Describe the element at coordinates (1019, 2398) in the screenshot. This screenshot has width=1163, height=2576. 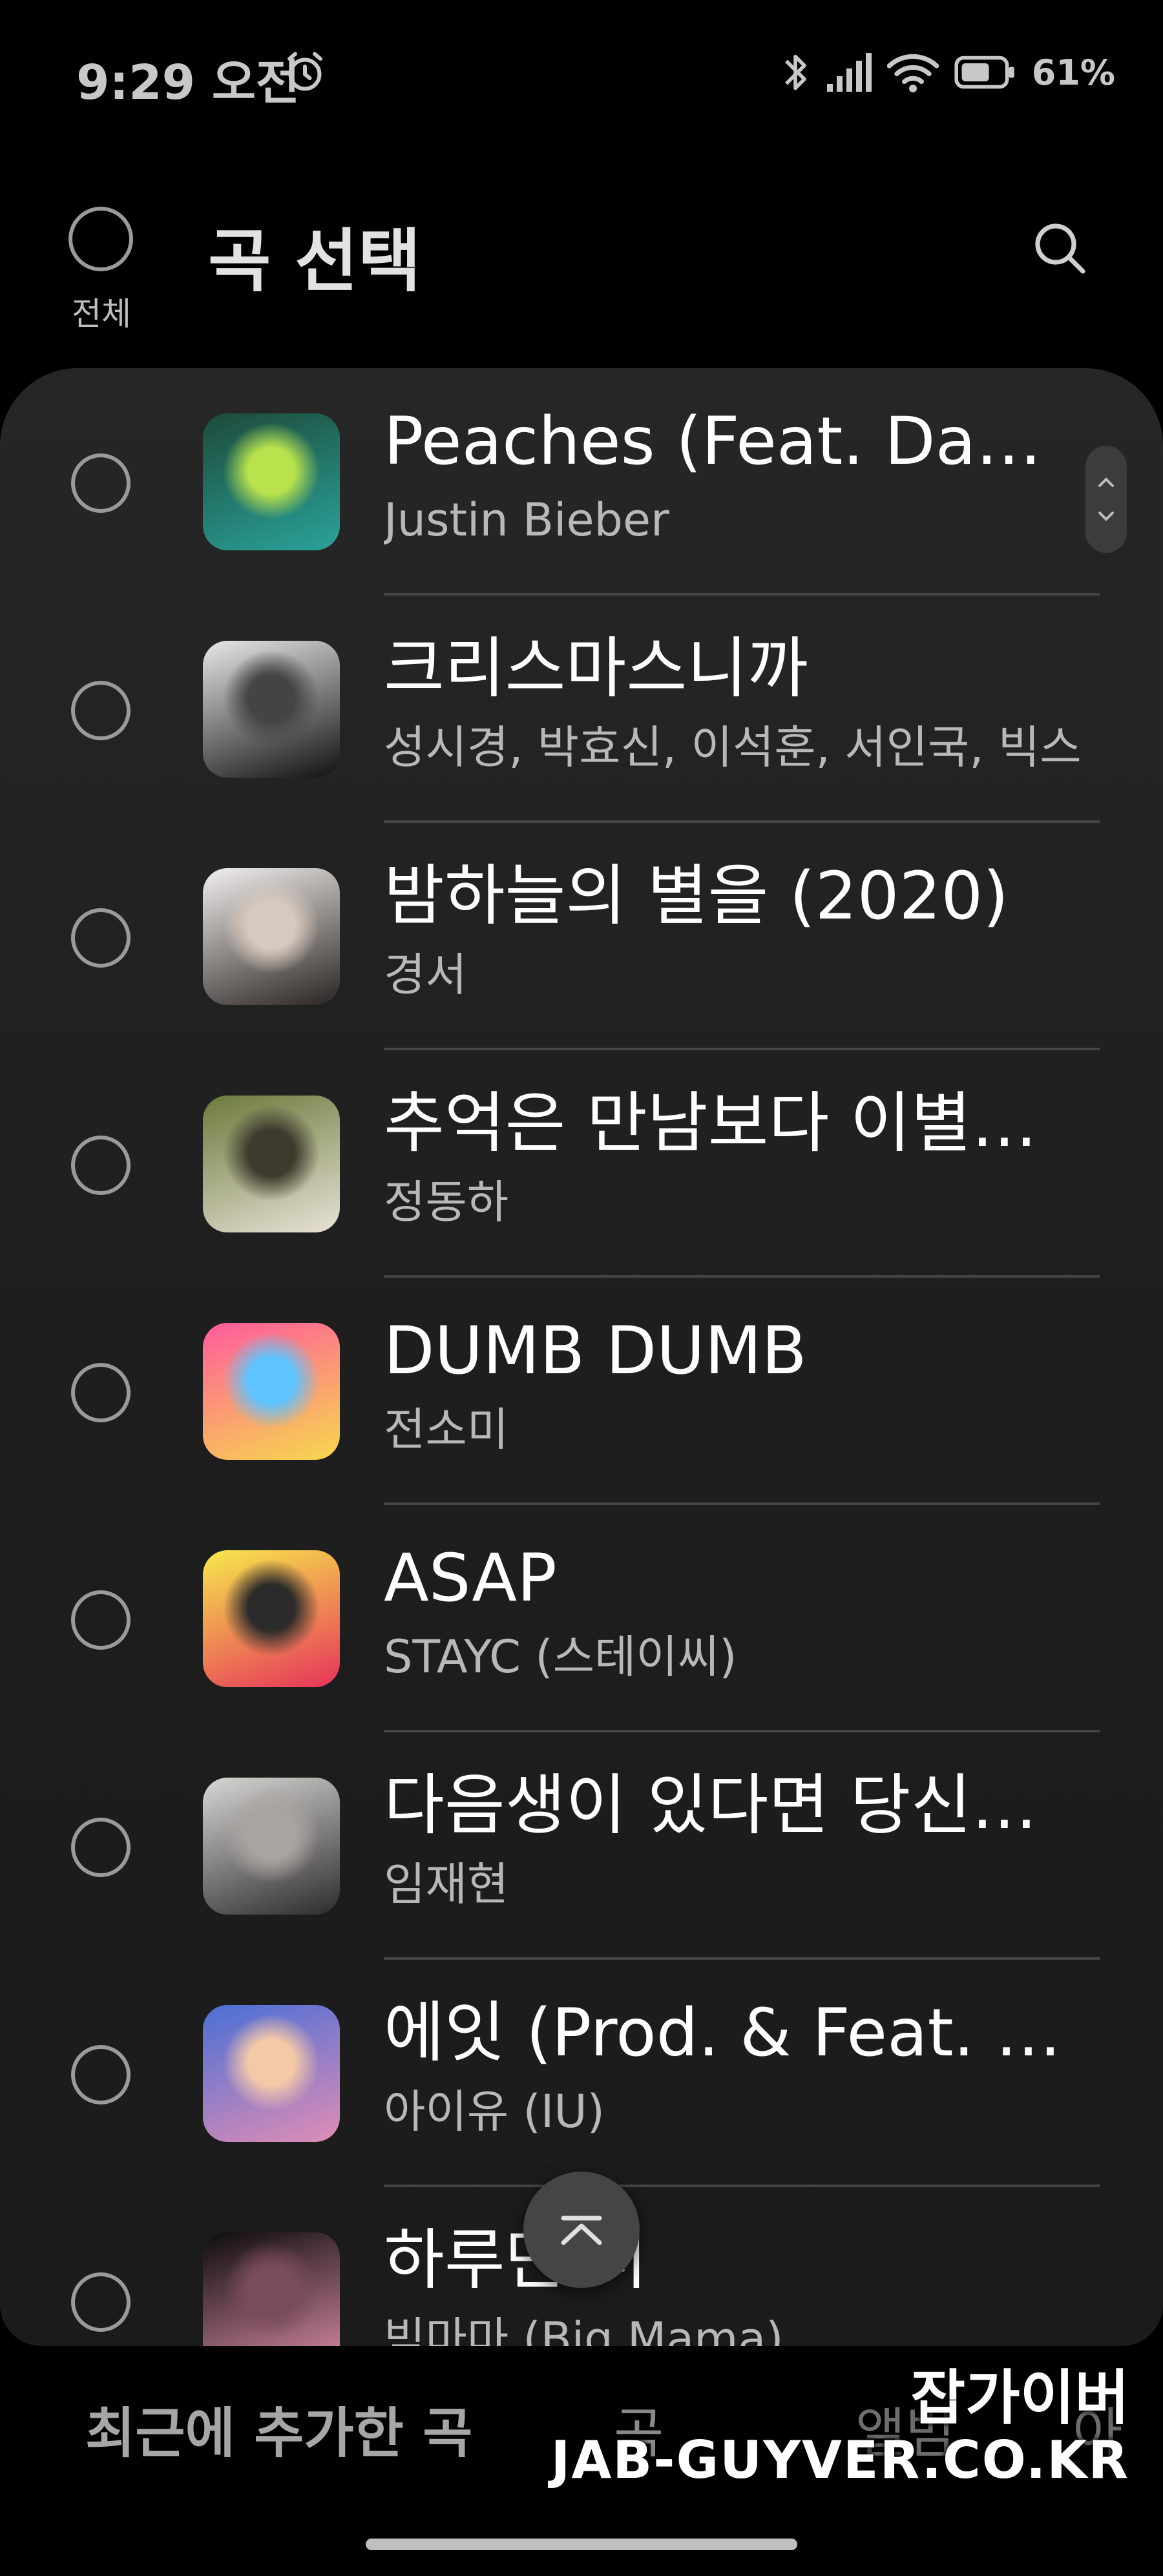
I see `watermark-line1: 잡가이버` at that location.